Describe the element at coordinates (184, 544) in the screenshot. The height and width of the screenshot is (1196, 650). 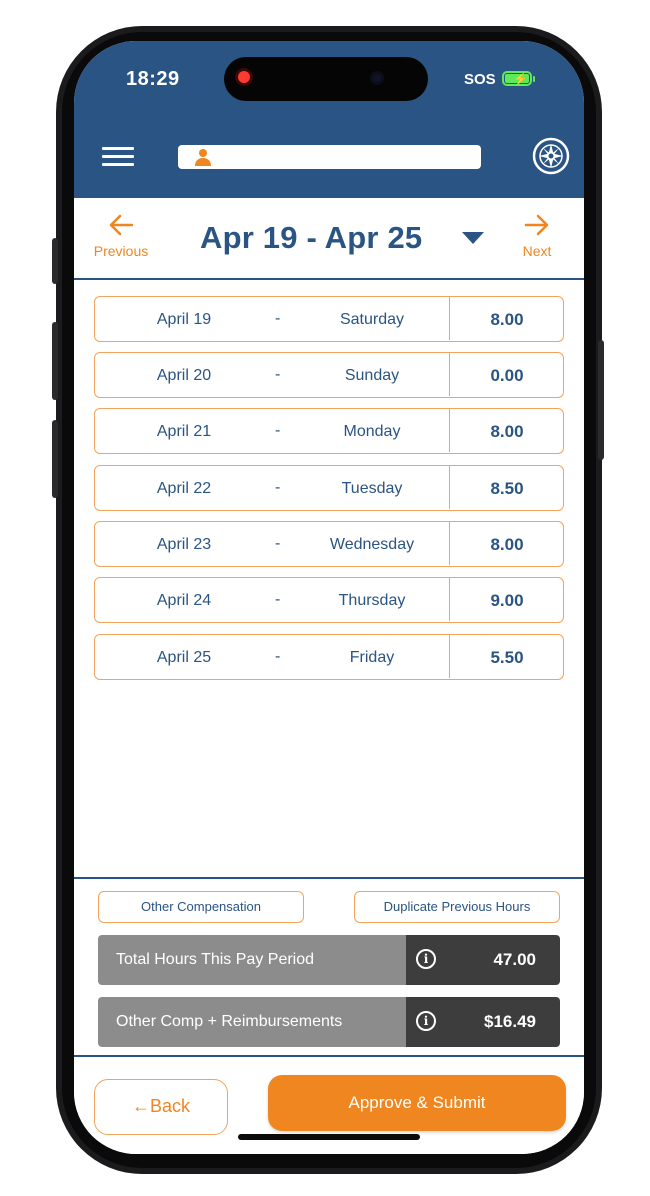
I see `day-date: April 23` at that location.